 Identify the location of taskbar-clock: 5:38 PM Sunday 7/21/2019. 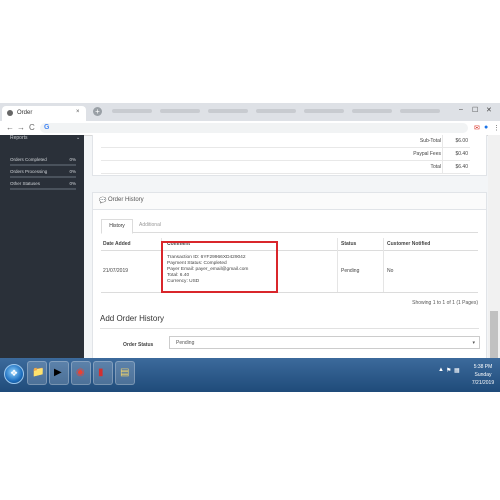
(483, 375).